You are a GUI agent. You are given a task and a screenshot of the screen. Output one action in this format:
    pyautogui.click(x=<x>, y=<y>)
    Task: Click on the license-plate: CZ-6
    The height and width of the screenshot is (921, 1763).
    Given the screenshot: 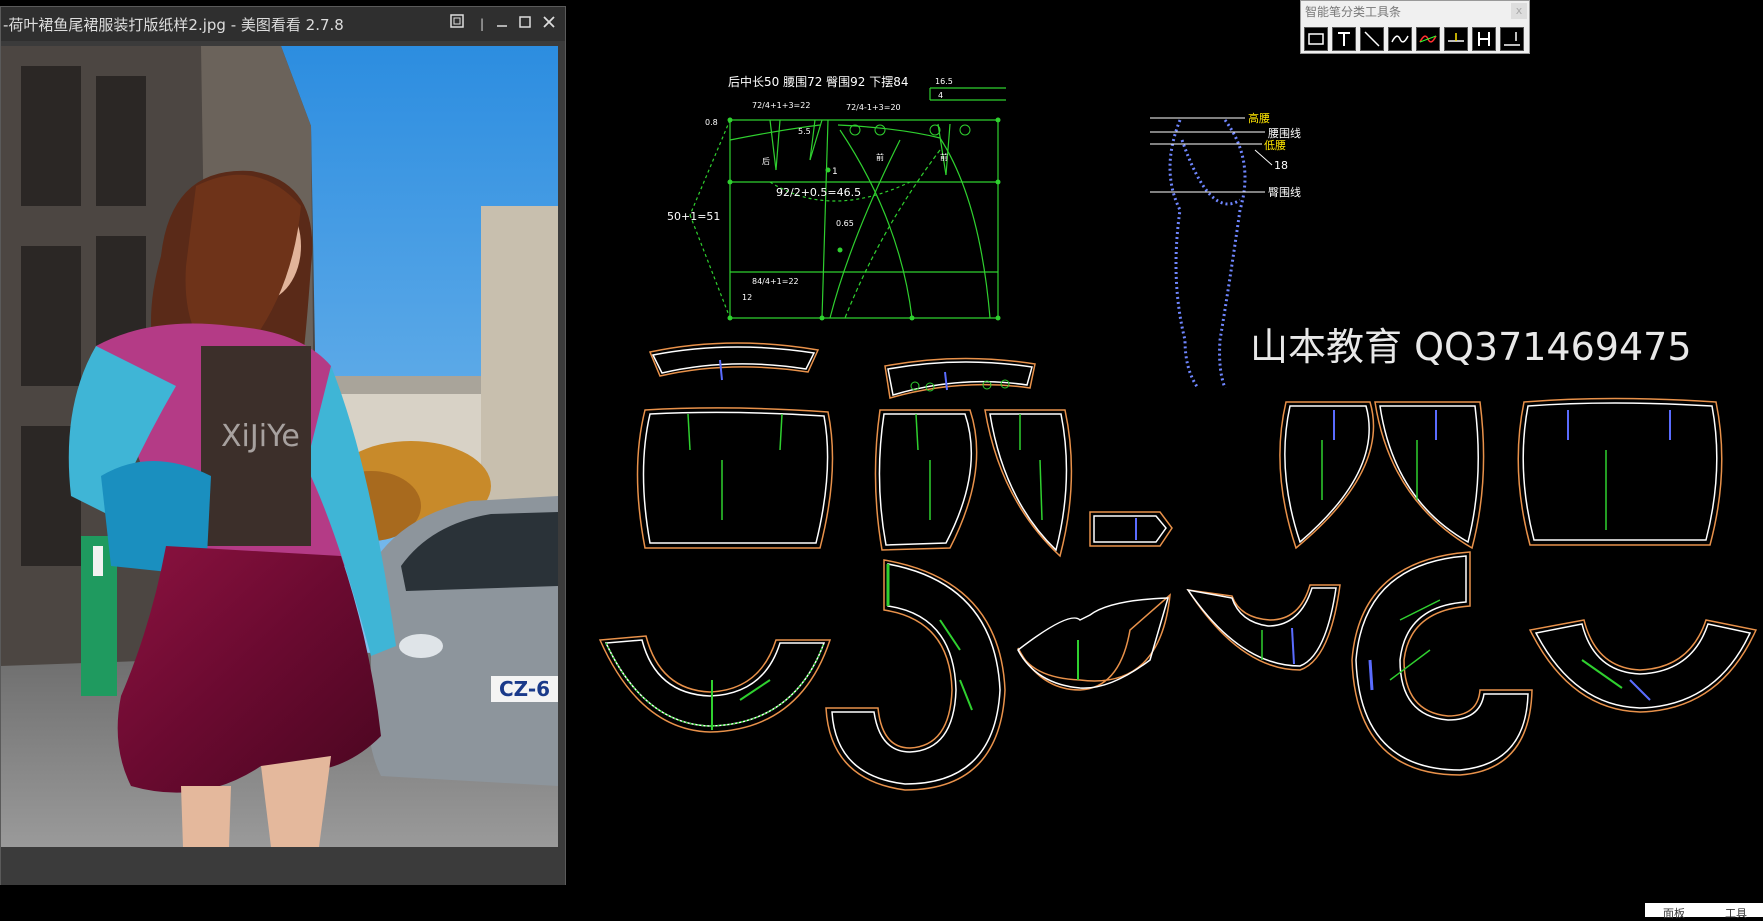 What is the action you would take?
    pyautogui.click(x=524, y=689)
    